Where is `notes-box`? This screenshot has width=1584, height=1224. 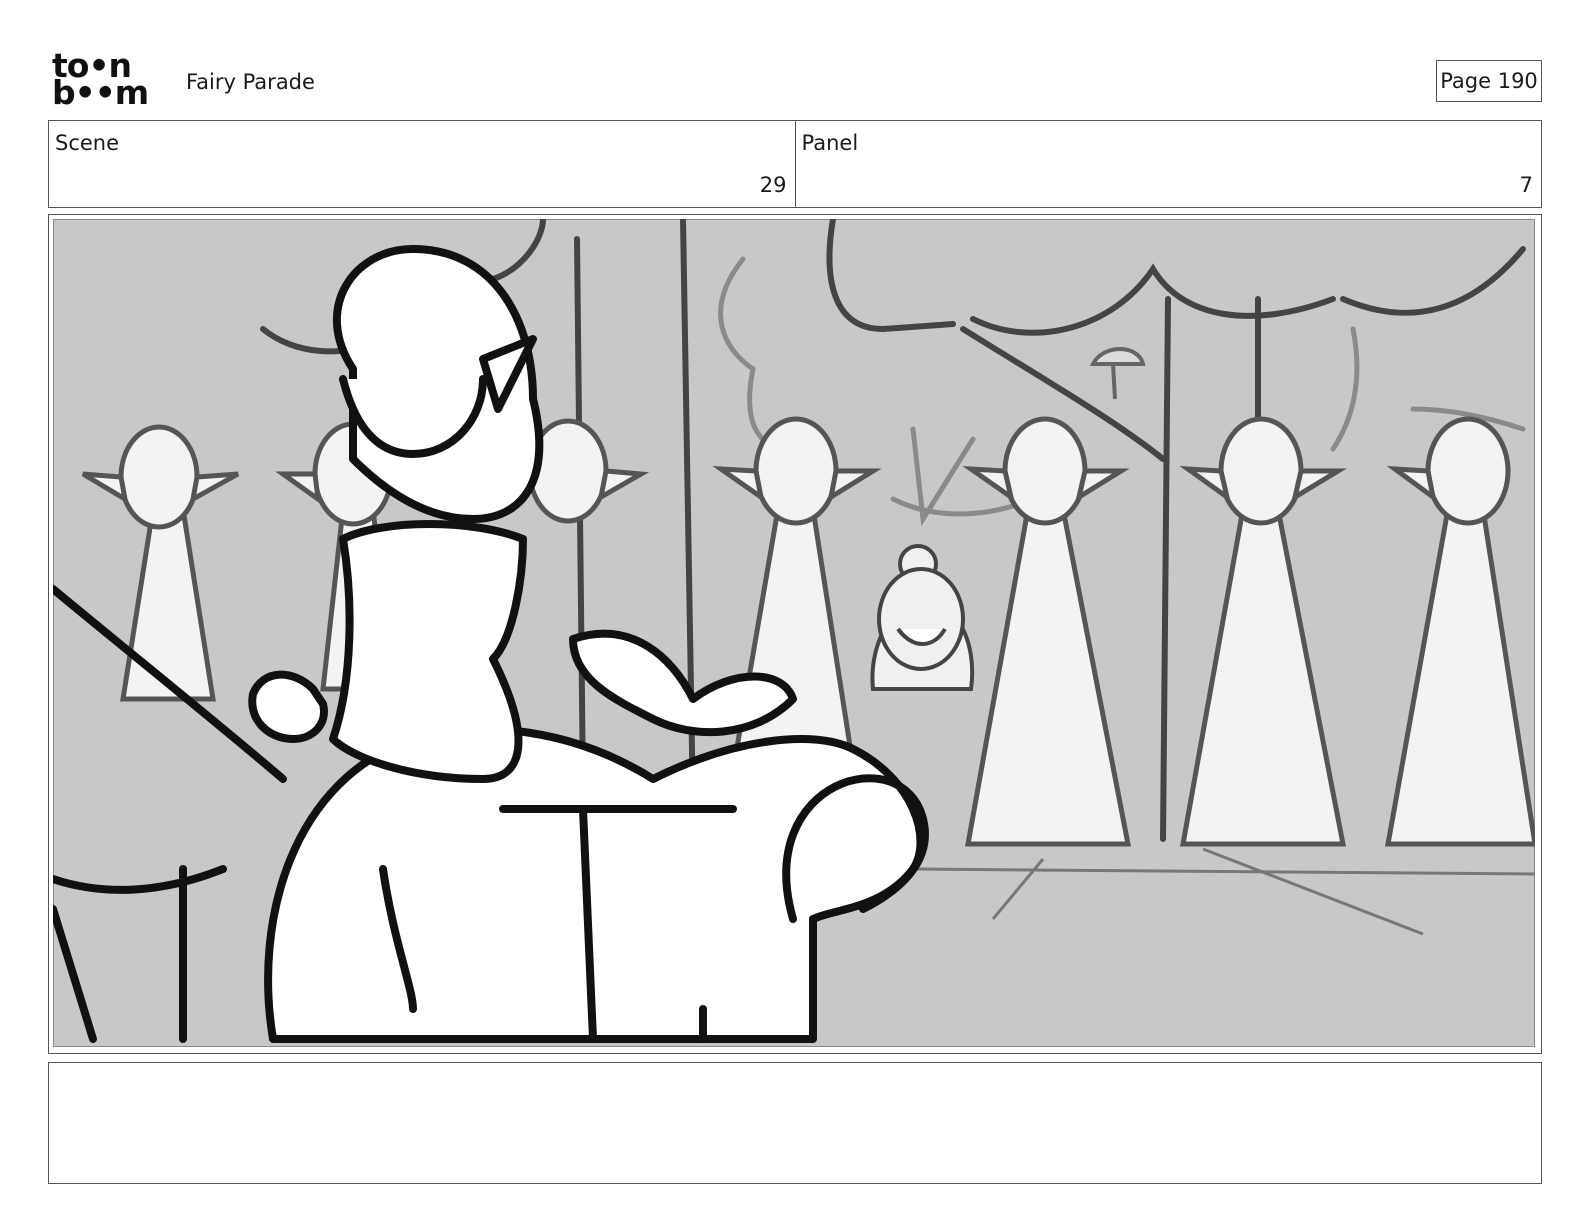
notes-box is located at coordinates (795, 1123).